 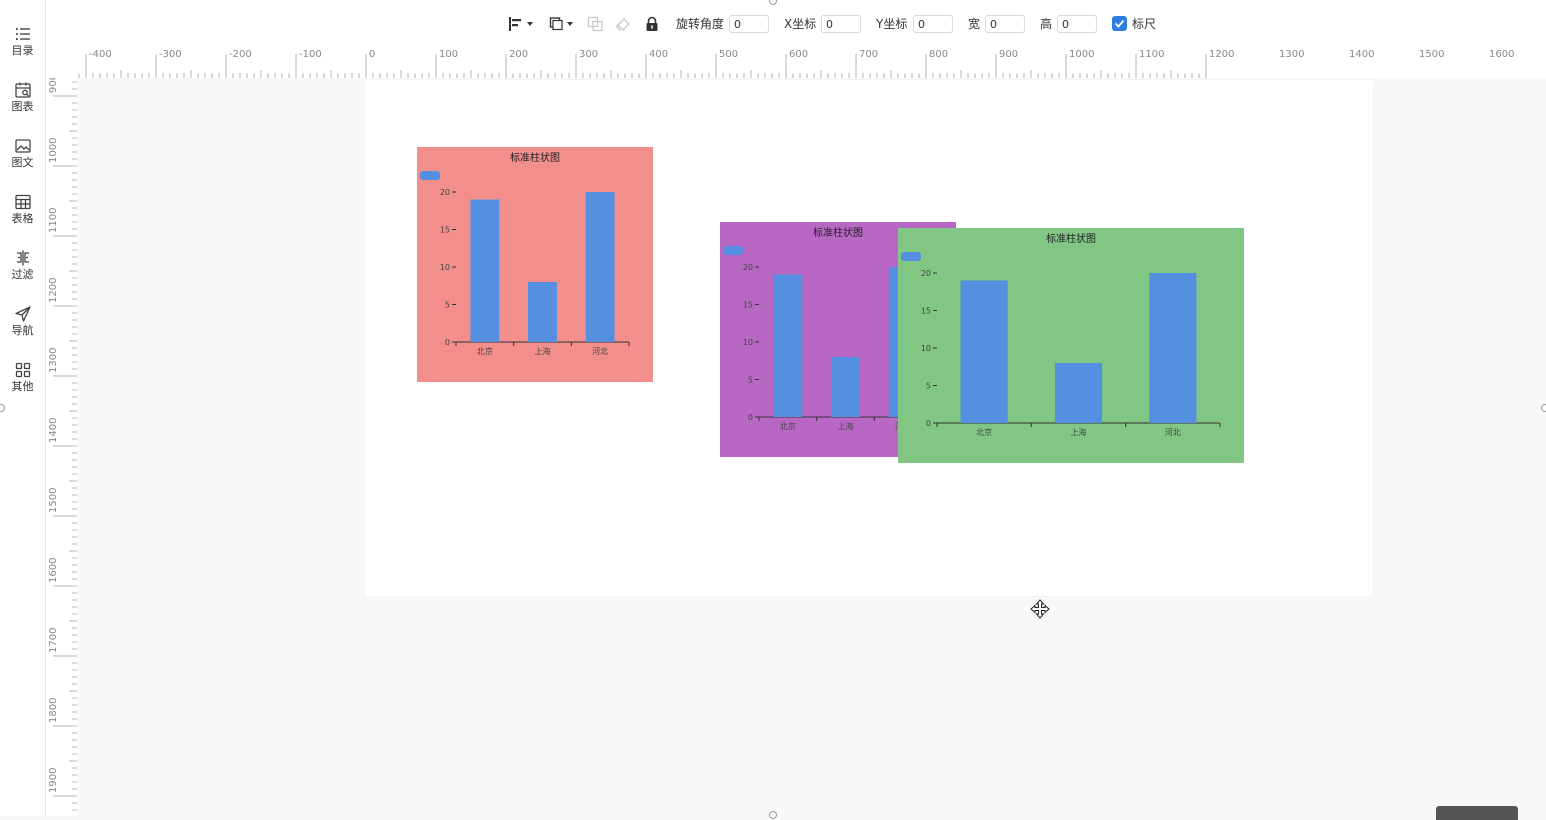 I want to click on sidebar-item-image-text: 图文, so click(x=22, y=162).